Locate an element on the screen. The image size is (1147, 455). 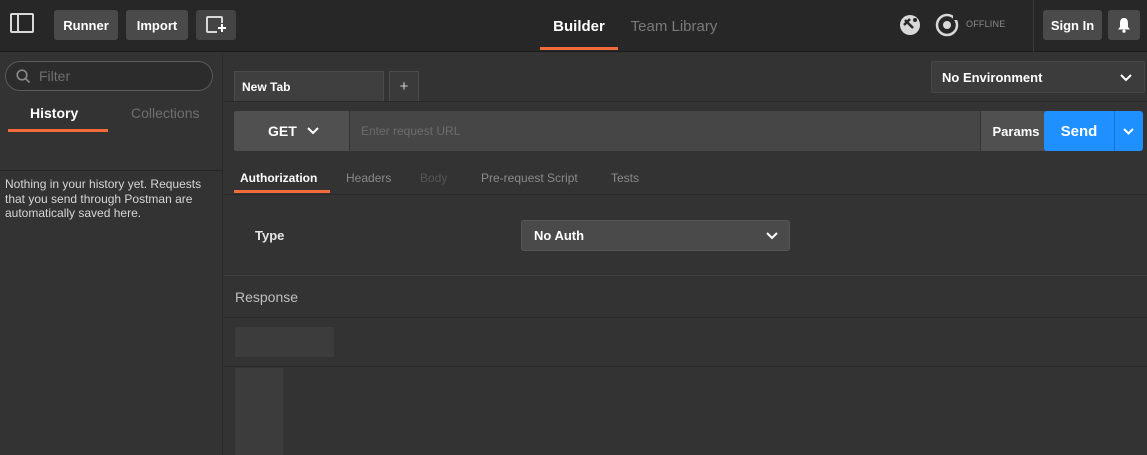
auth-type-label: Type is located at coordinates (270, 235).